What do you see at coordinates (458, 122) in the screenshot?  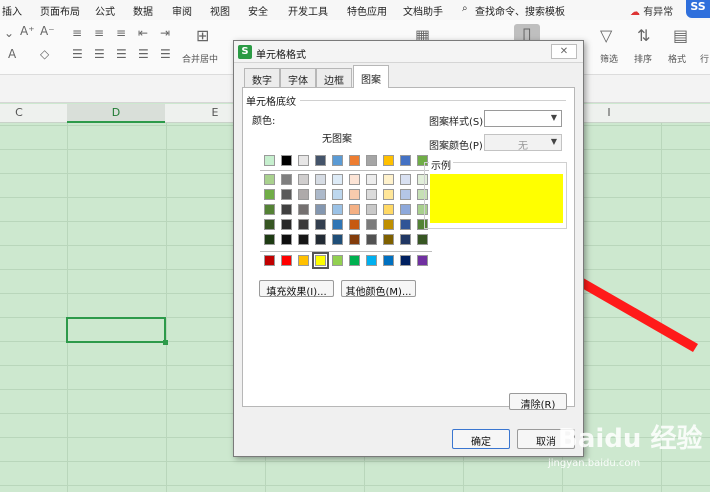 I see `pattern-style-label: 图案样式(S):` at bounding box center [458, 122].